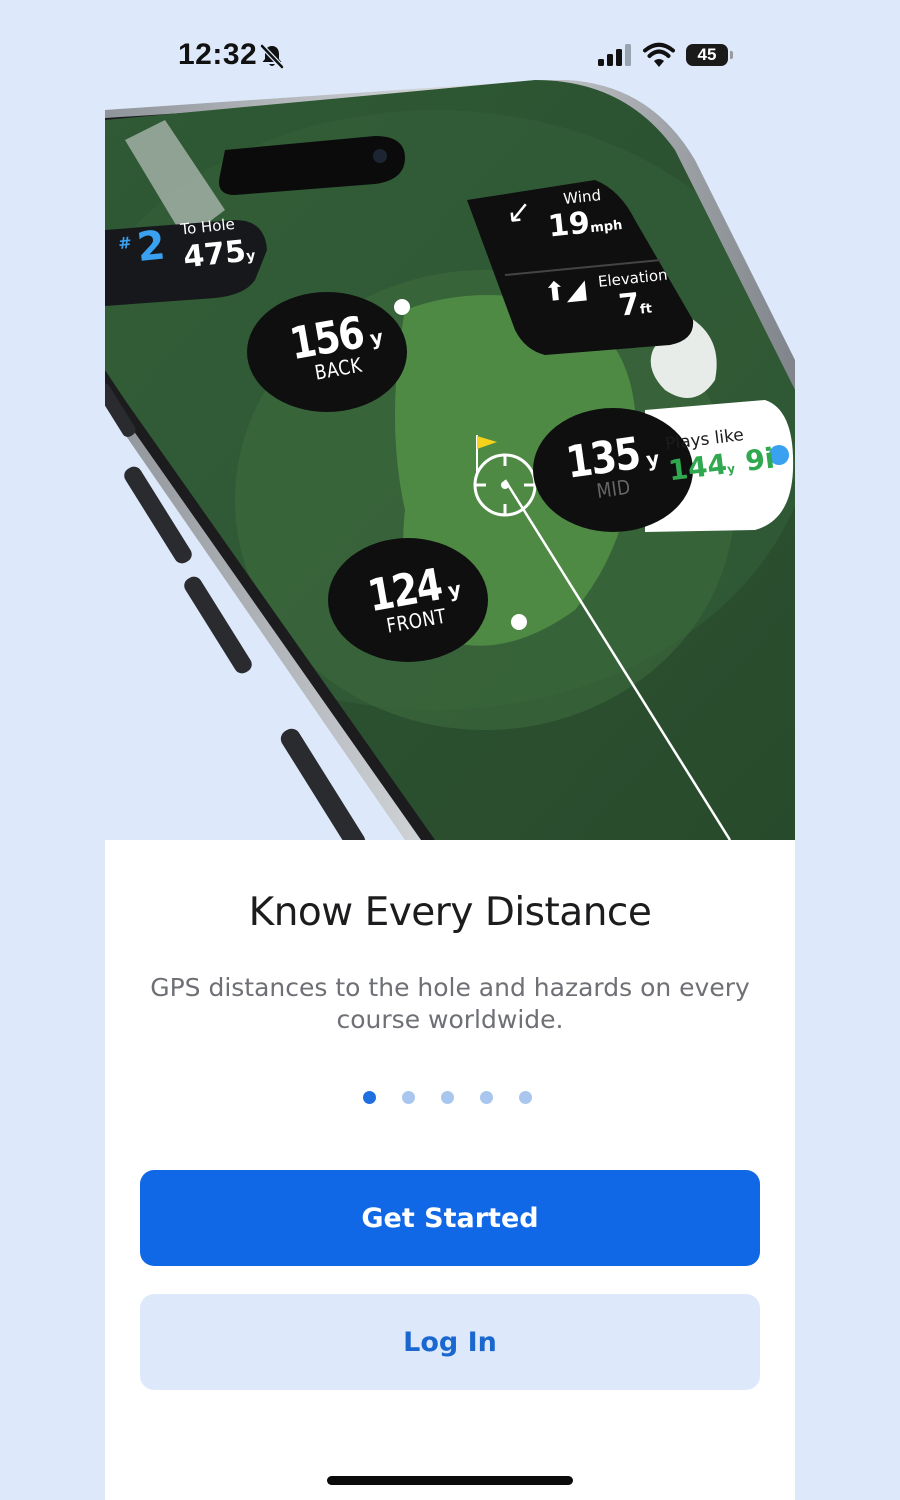 The image size is (900, 1500). Describe the element at coordinates (450, 1218) in the screenshot. I see `get-started-button: Get Started` at that location.